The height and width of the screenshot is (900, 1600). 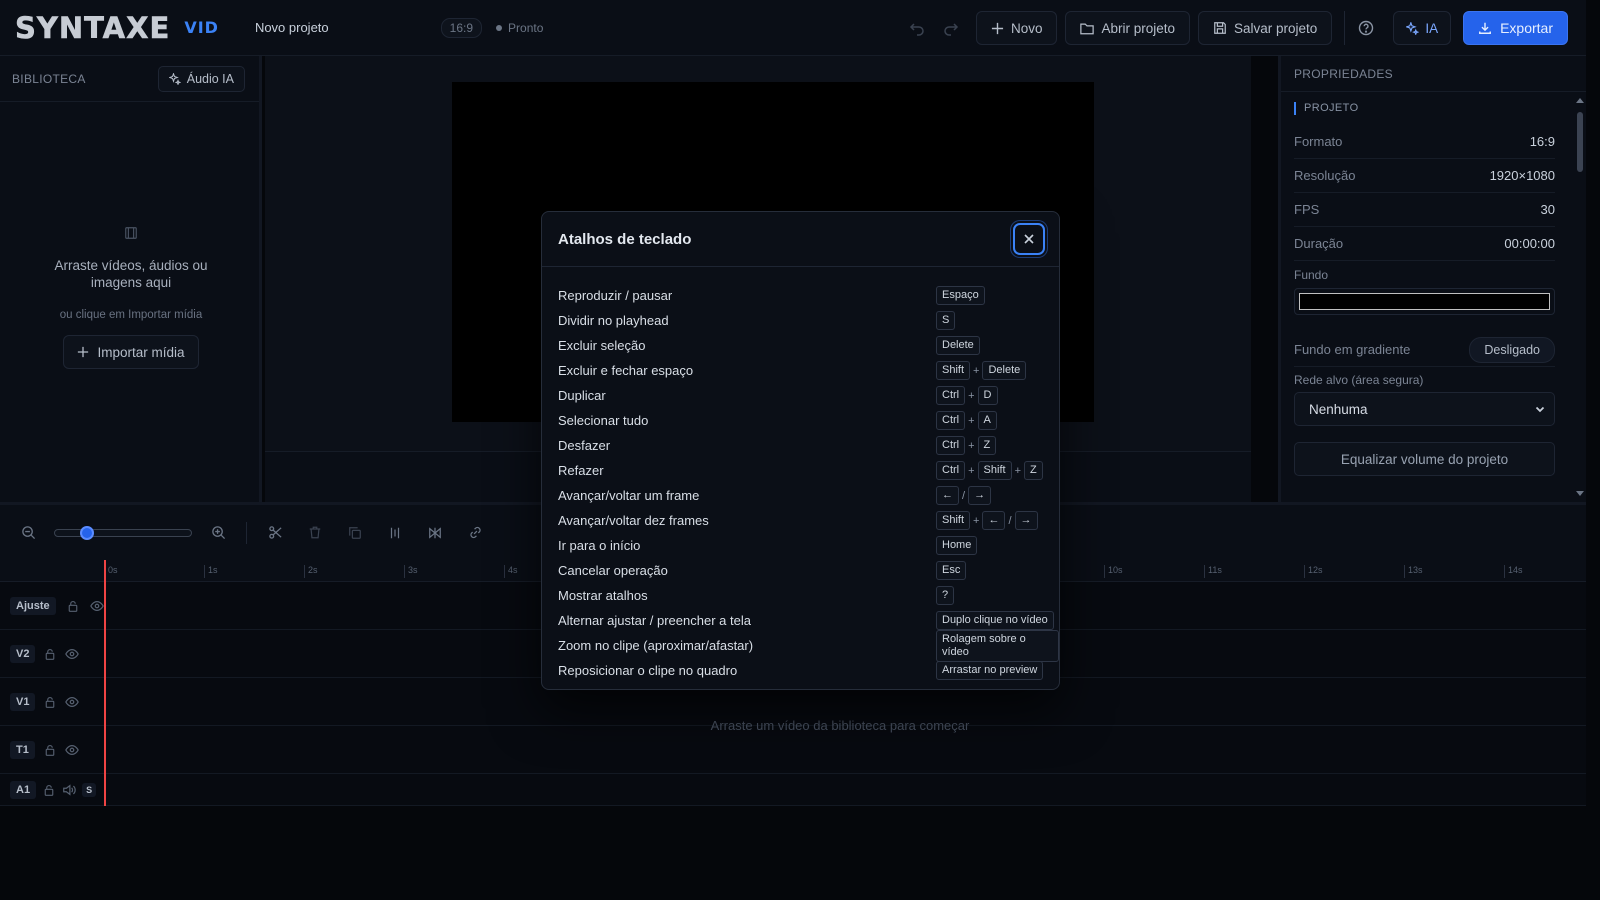 I want to click on ai-button: IA, so click(x=1422, y=28).